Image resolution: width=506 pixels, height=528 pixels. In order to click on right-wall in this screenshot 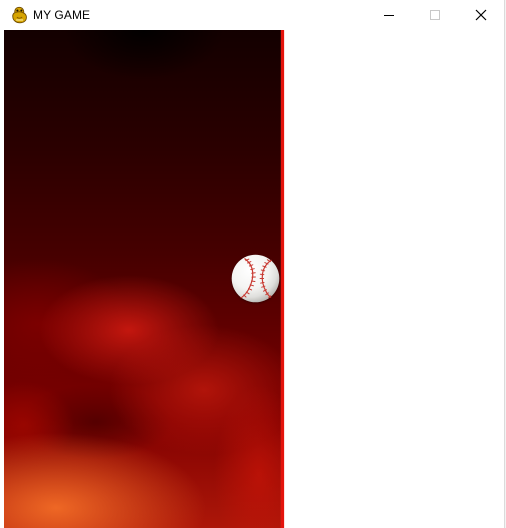, I will do `click(282, 279)`.